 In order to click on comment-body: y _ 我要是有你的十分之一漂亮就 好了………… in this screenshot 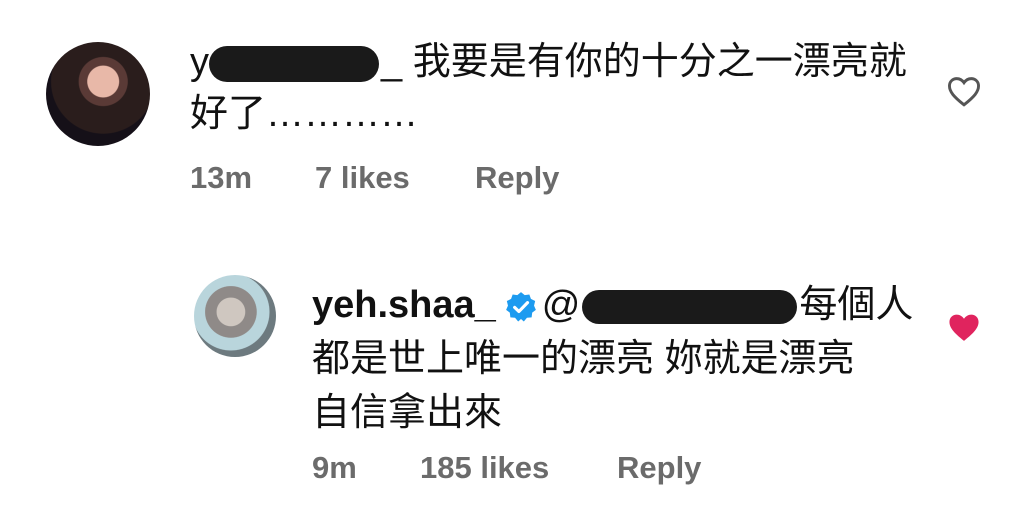, I will do `click(560, 88)`.